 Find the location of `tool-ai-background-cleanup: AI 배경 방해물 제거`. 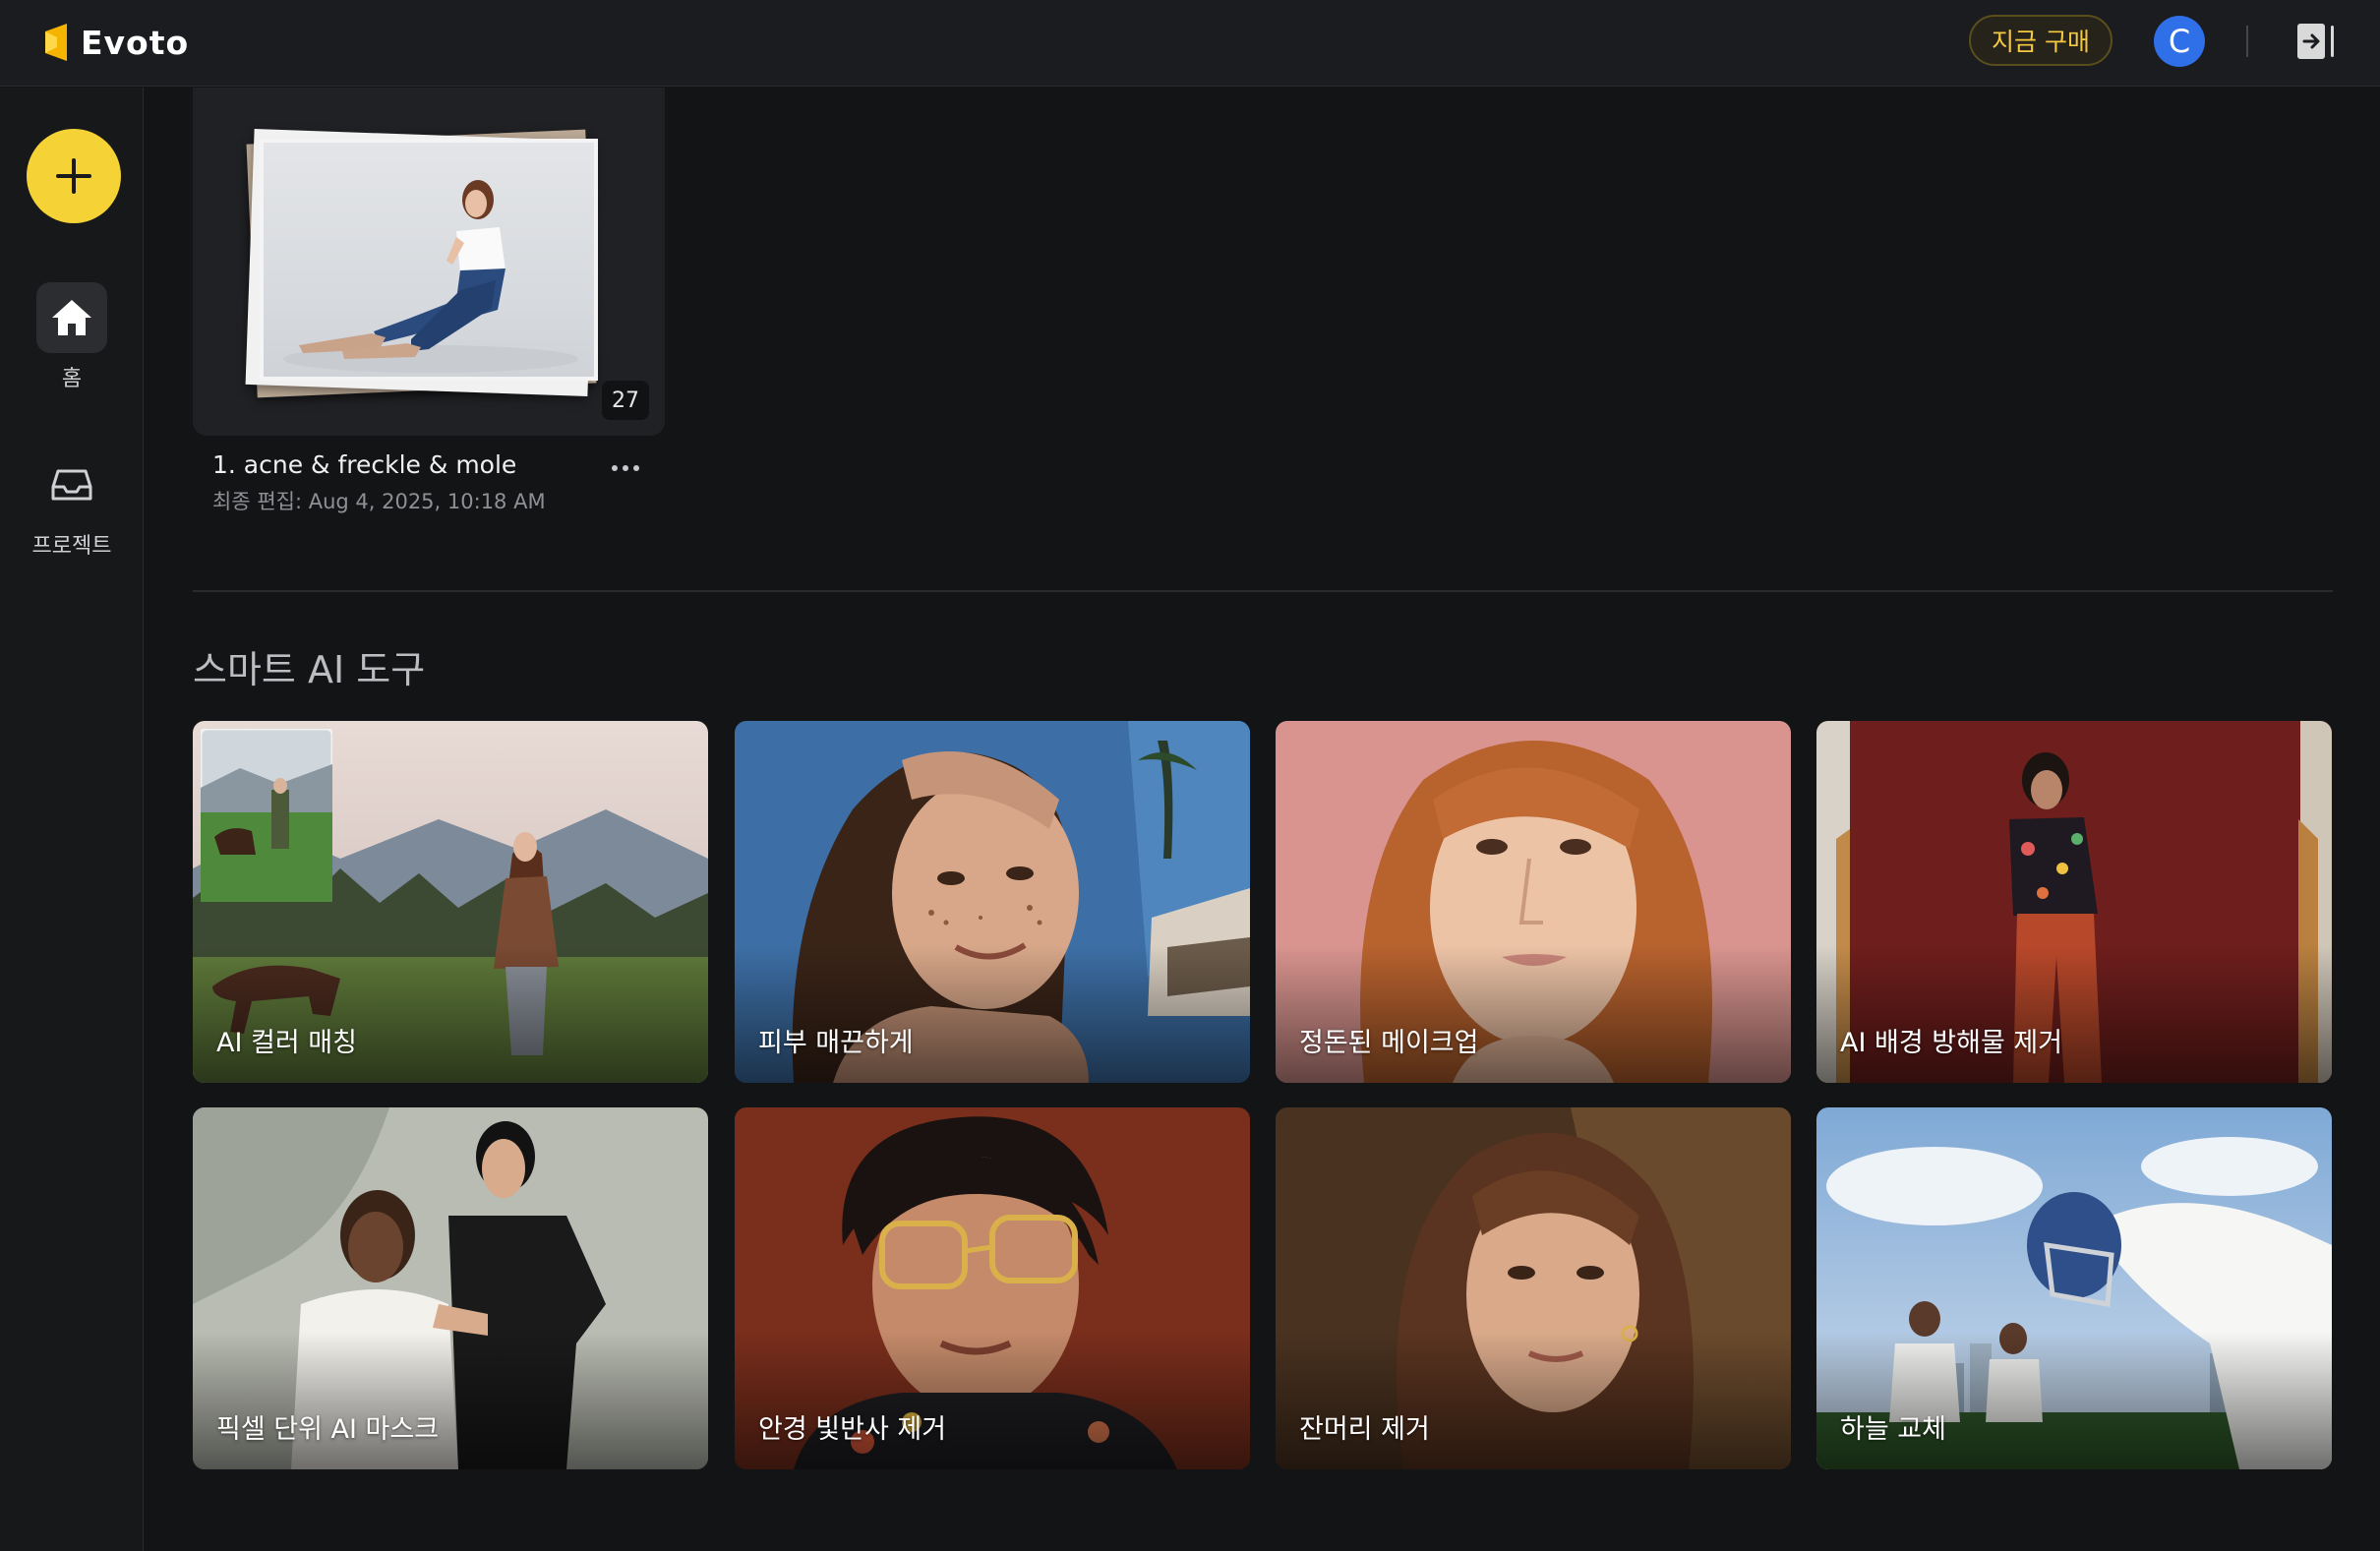

tool-ai-background-cleanup: AI 배경 방해물 제거 is located at coordinates (2074, 902).